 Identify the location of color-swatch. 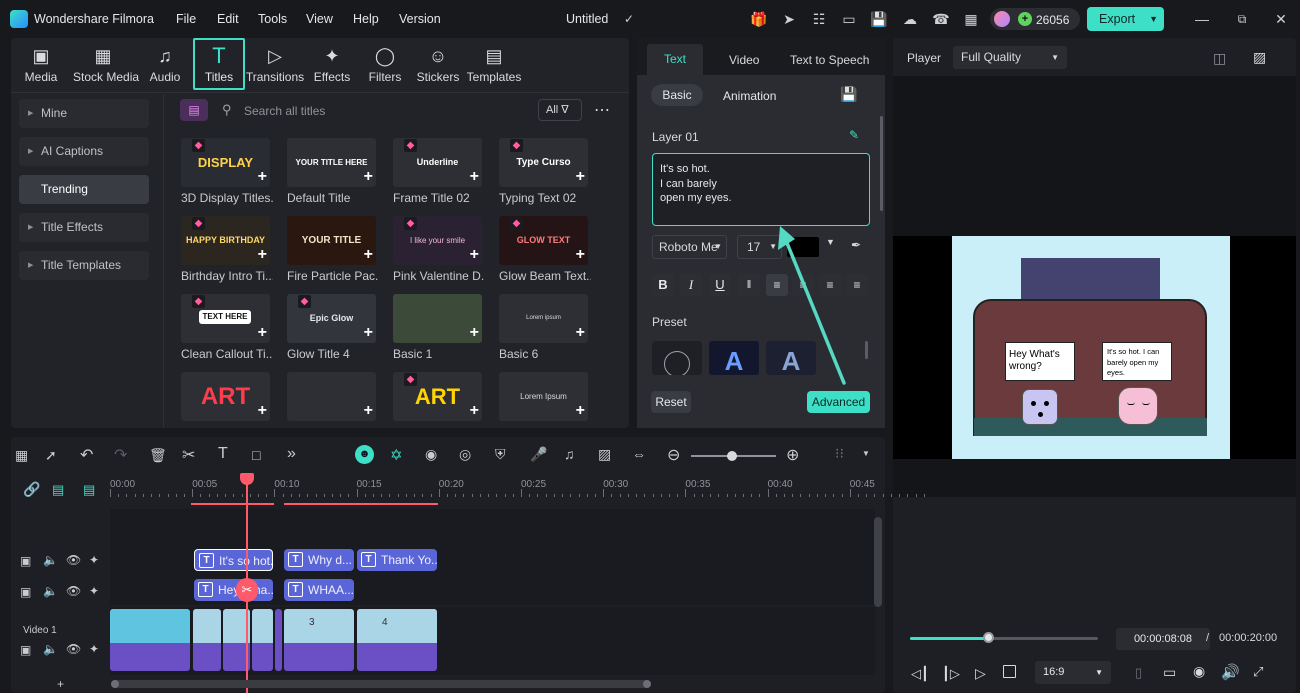
(803, 247).